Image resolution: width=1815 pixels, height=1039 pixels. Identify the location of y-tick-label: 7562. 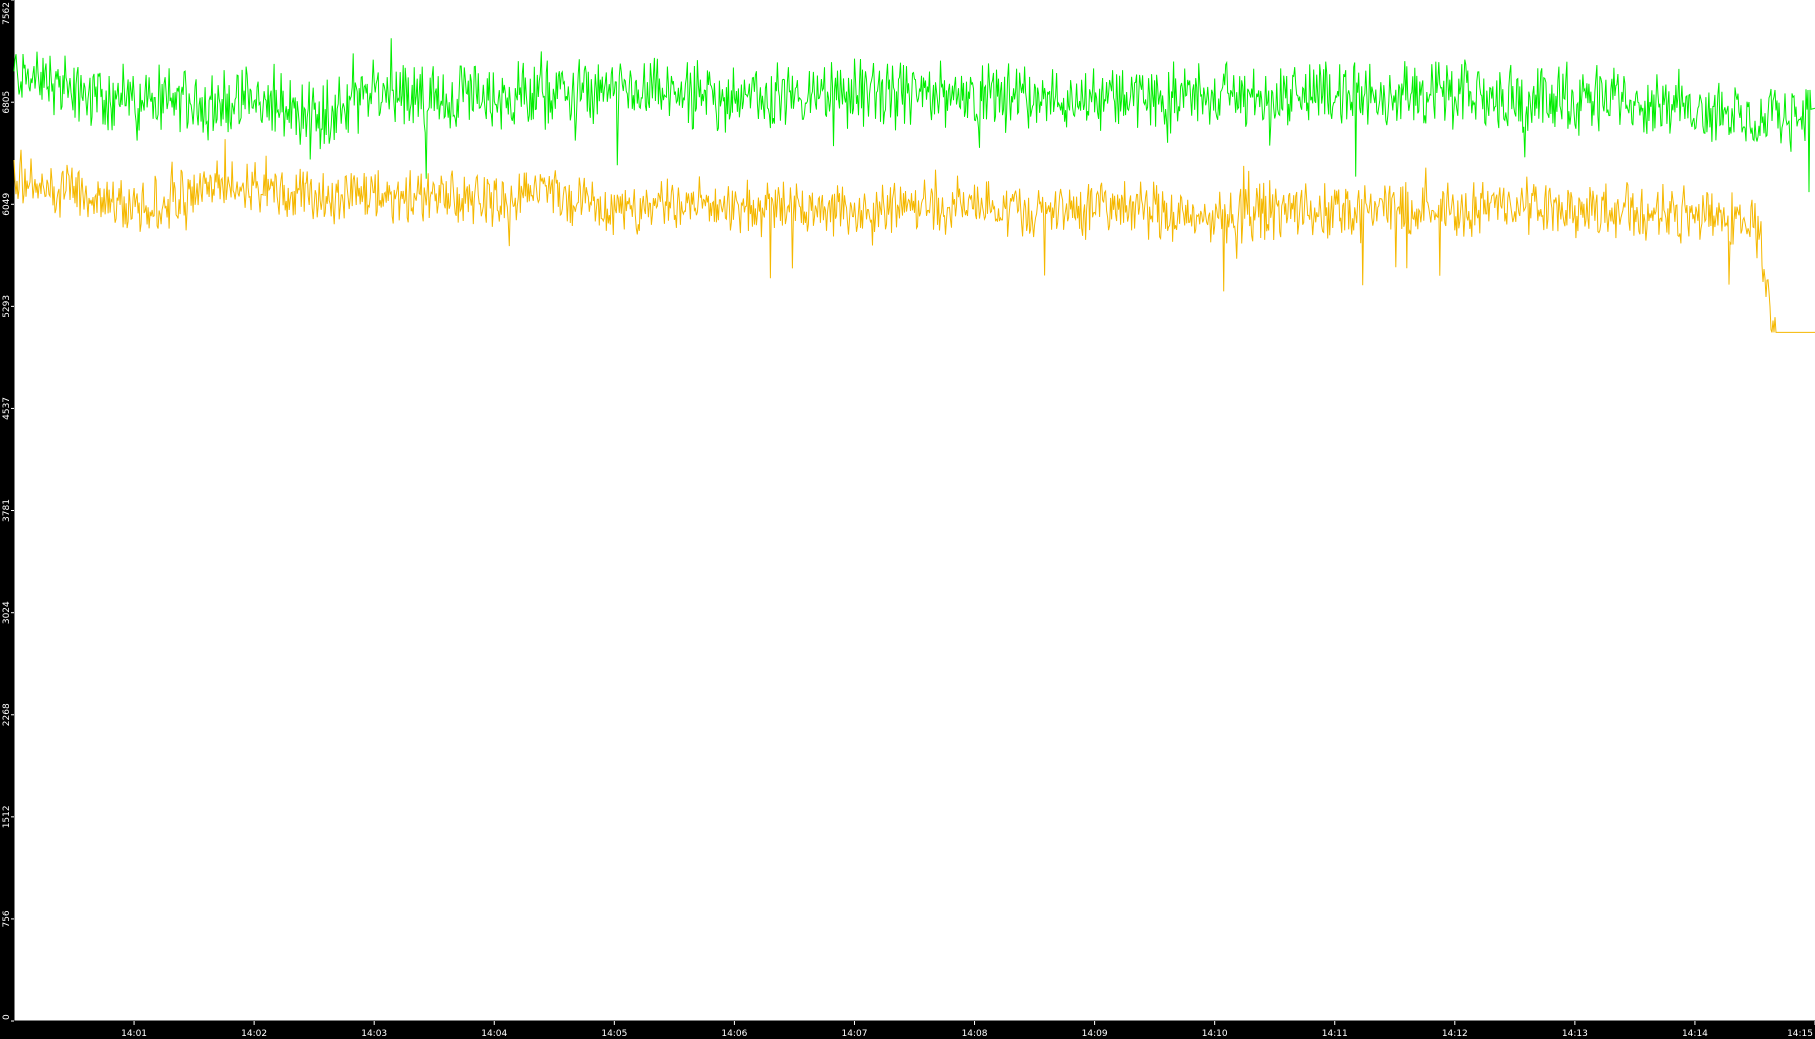
(7, 13).